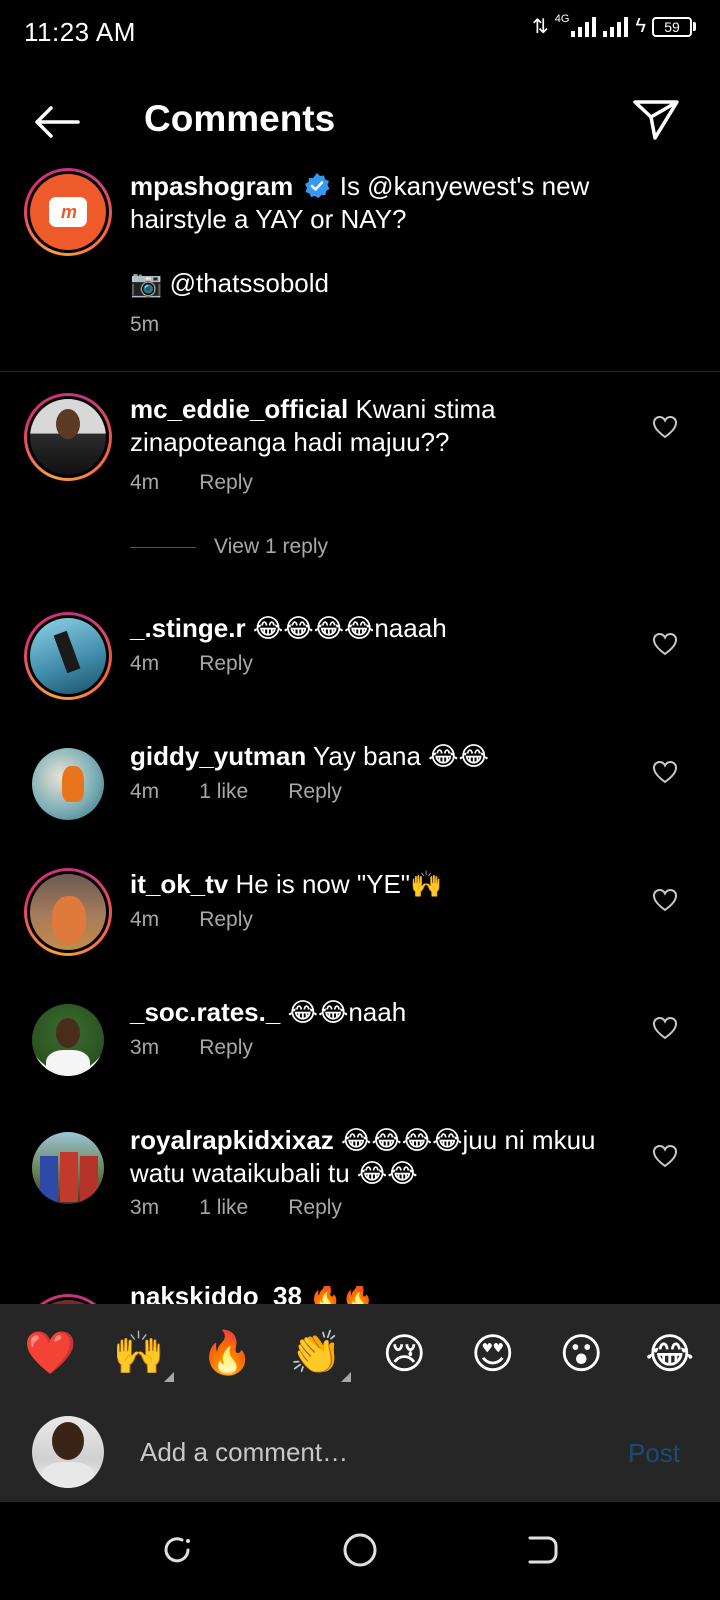 The width and height of the screenshot is (720, 1600). Describe the element at coordinates (179, 884) in the screenshot. I see `comment-username: it_ok_tv` at that location.